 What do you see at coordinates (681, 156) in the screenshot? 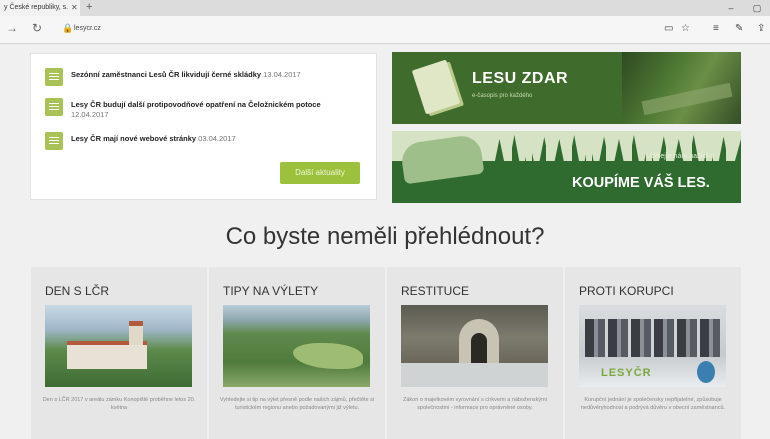
I see `banner-subtitle: Udělejte nám nabídku.` at bounding box center [681, 156].